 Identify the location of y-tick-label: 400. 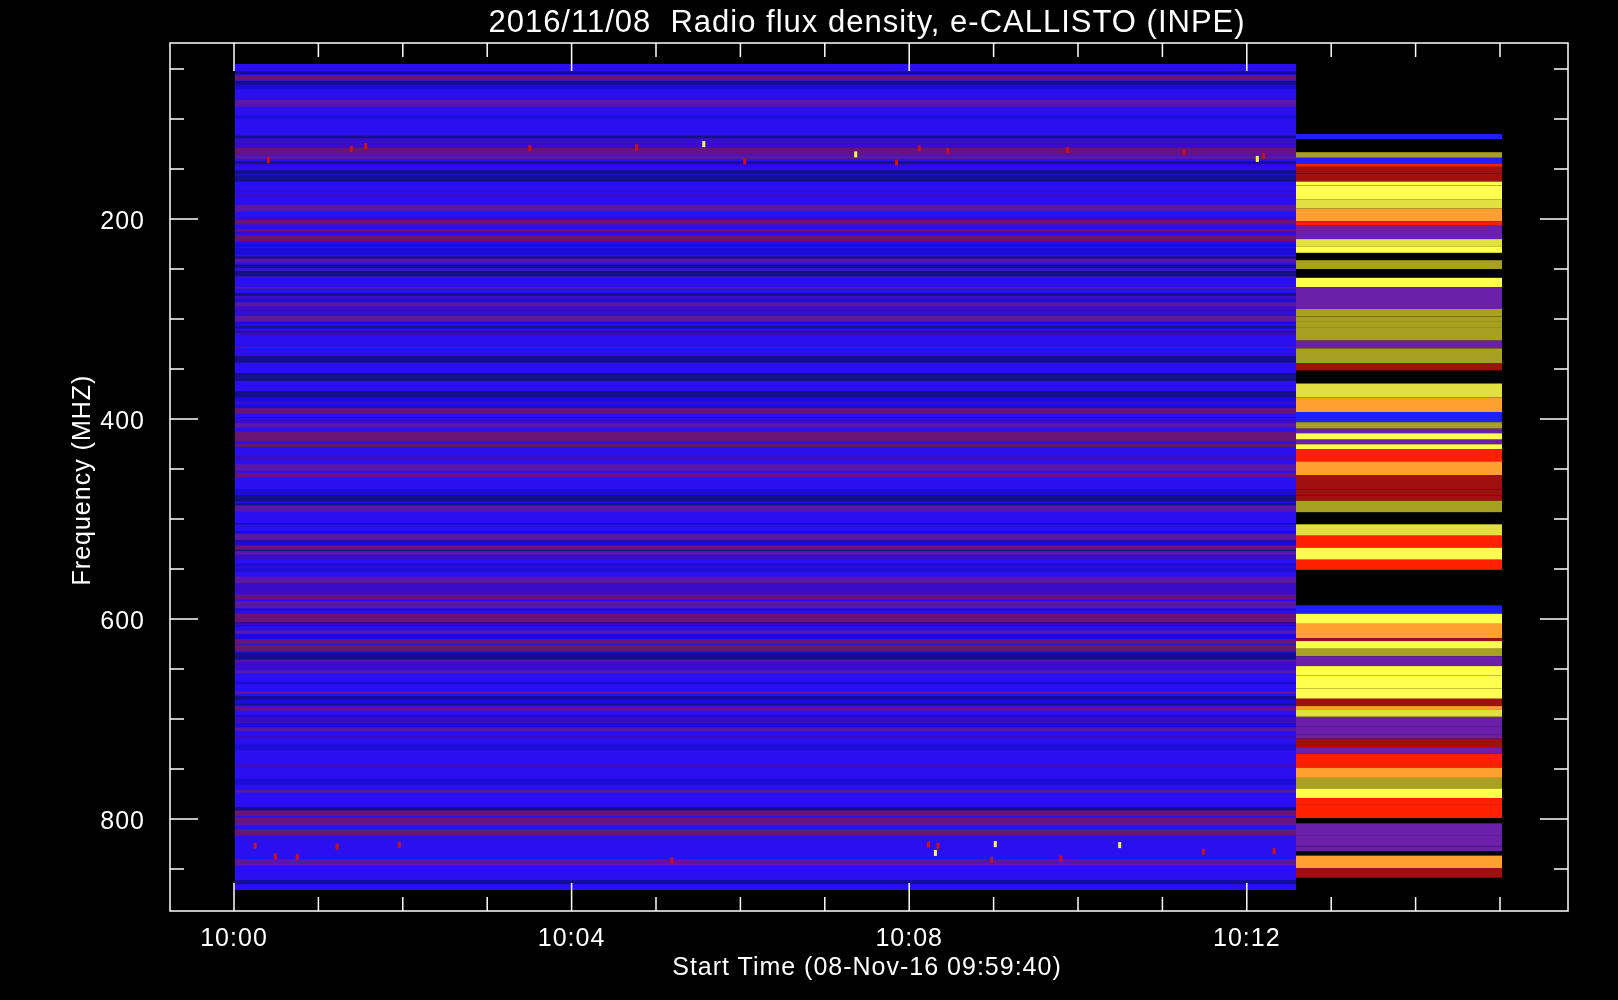
(122, 420).